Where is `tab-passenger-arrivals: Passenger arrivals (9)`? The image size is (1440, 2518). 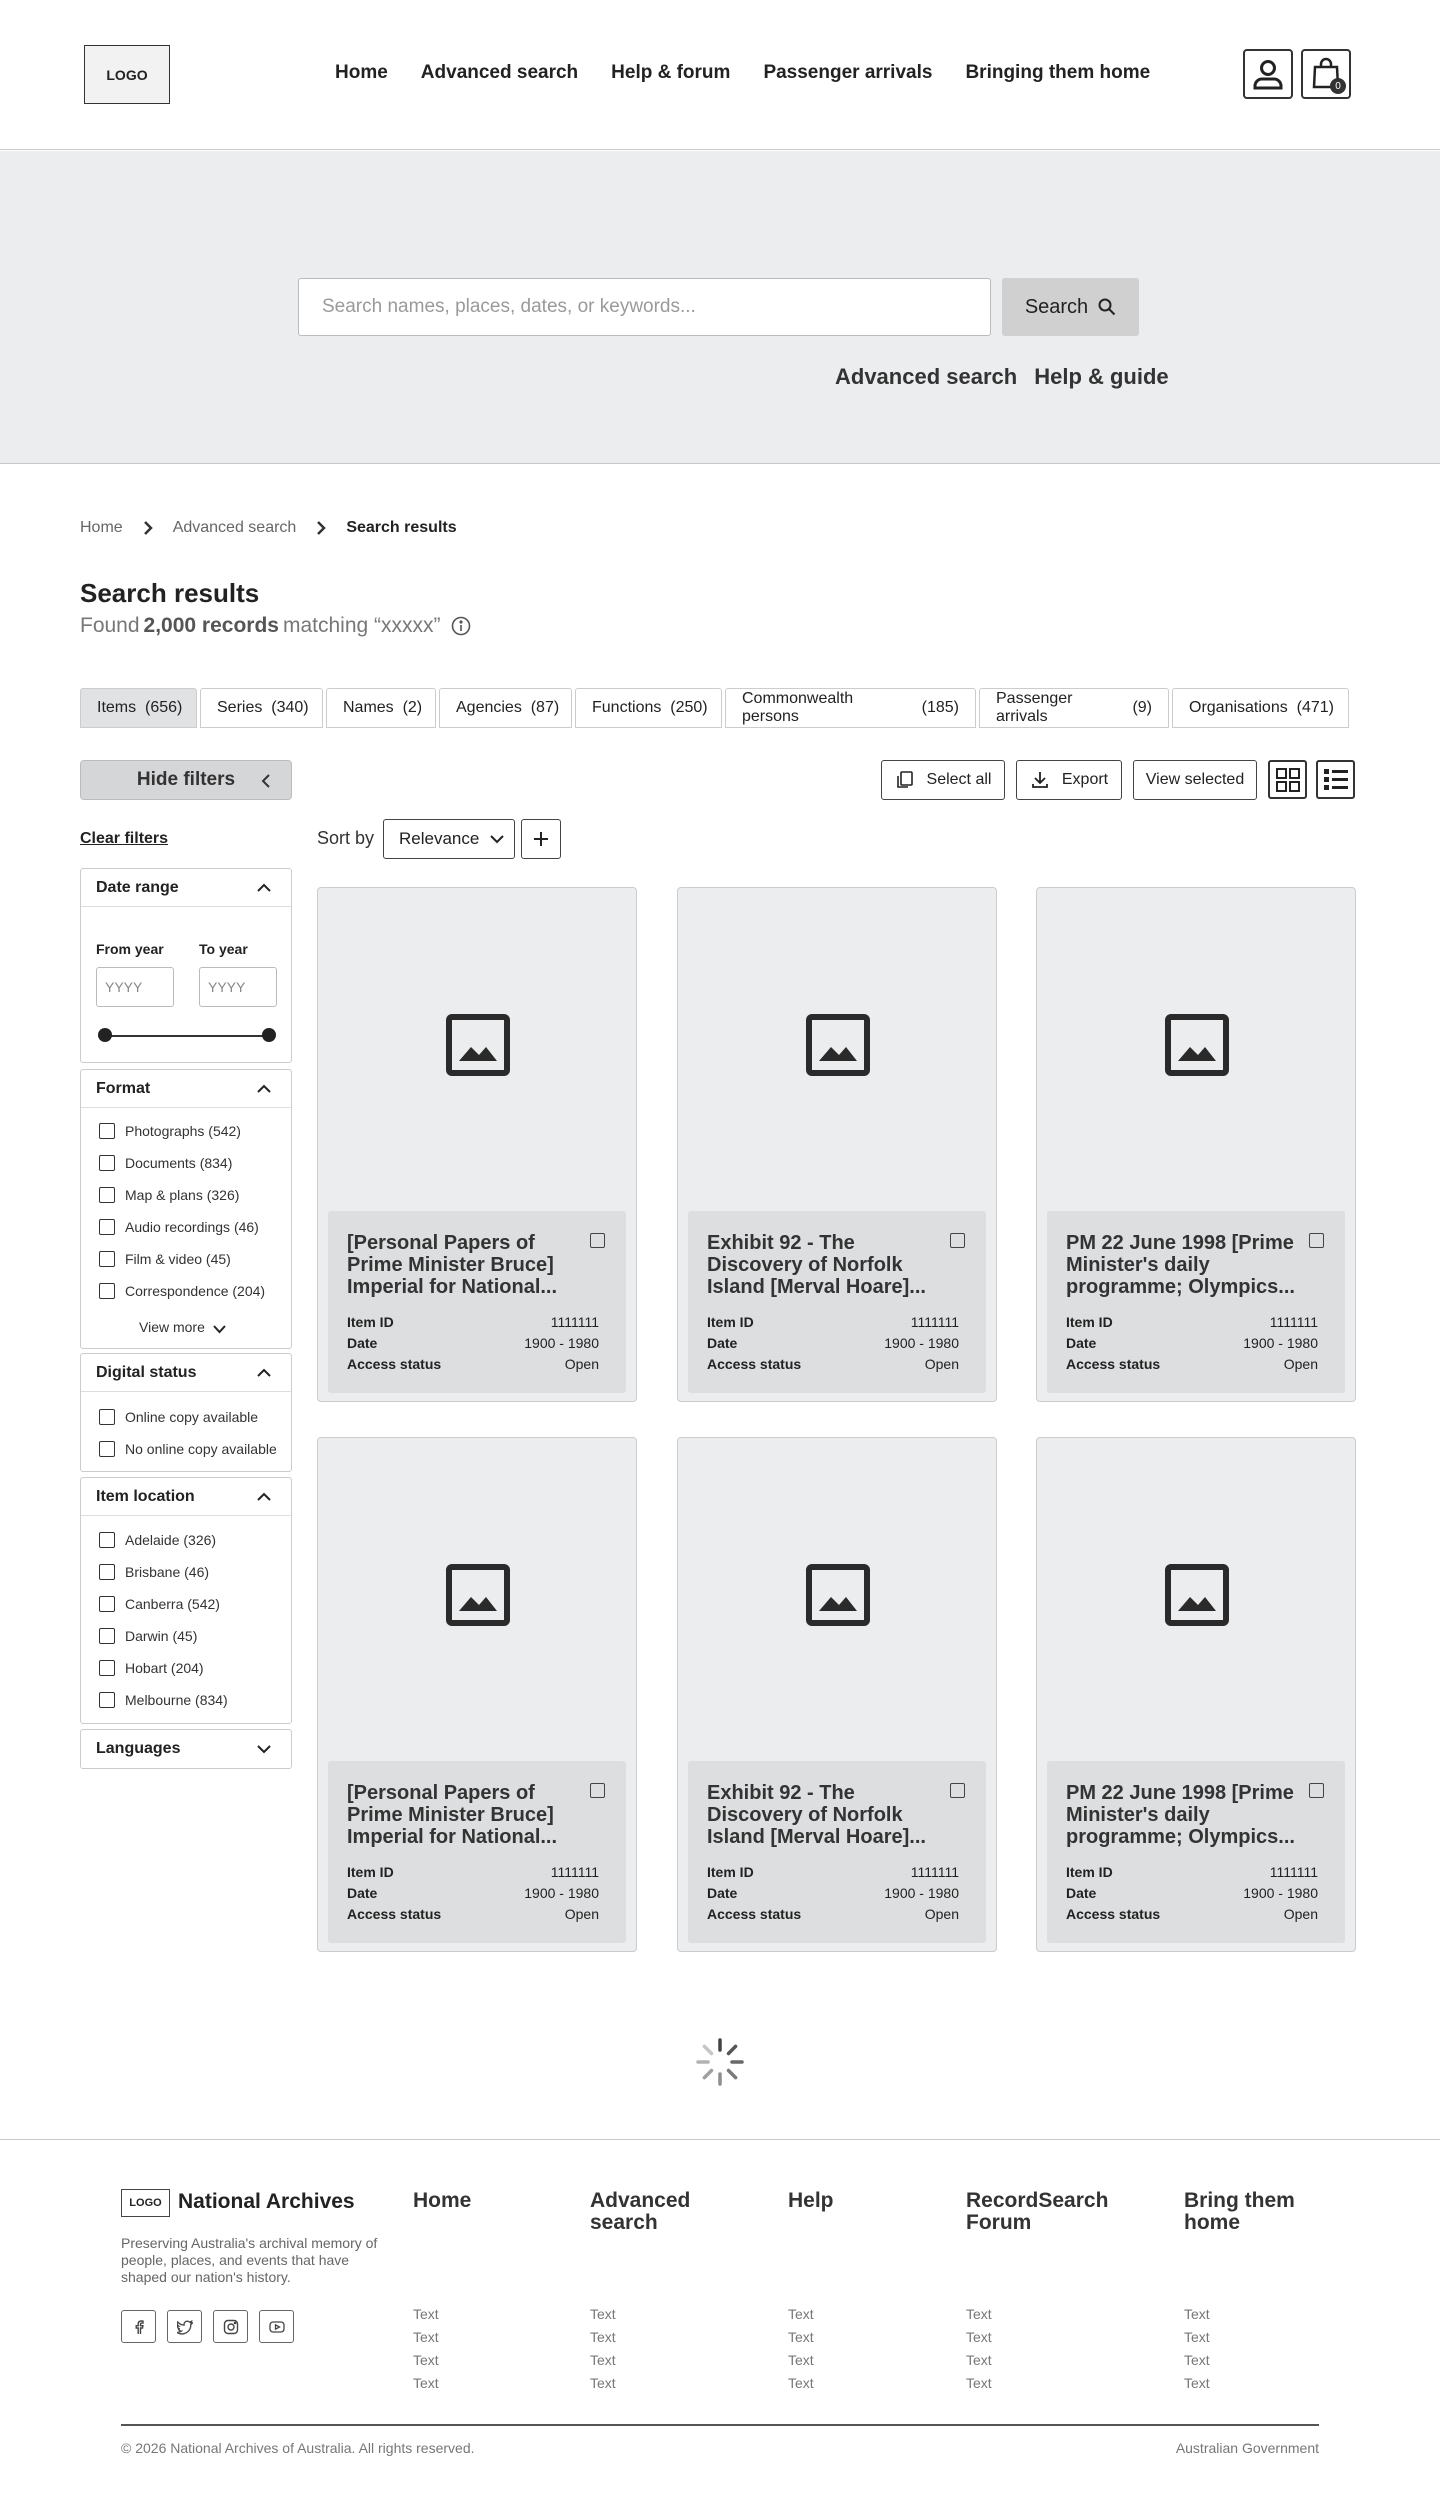
tab-passenger-arrivals: Passenger arrivals (9) is located at coordinates (1074, 708).